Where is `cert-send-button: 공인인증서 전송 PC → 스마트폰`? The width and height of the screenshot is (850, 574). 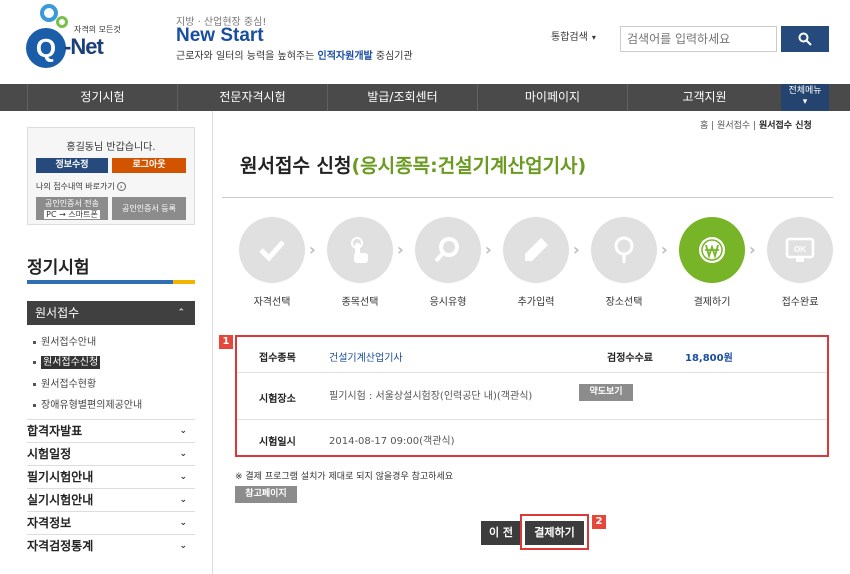 cert-send-button: 공인인증서 전송 PC → 스마트폰 is located at coordinates (72, 208).